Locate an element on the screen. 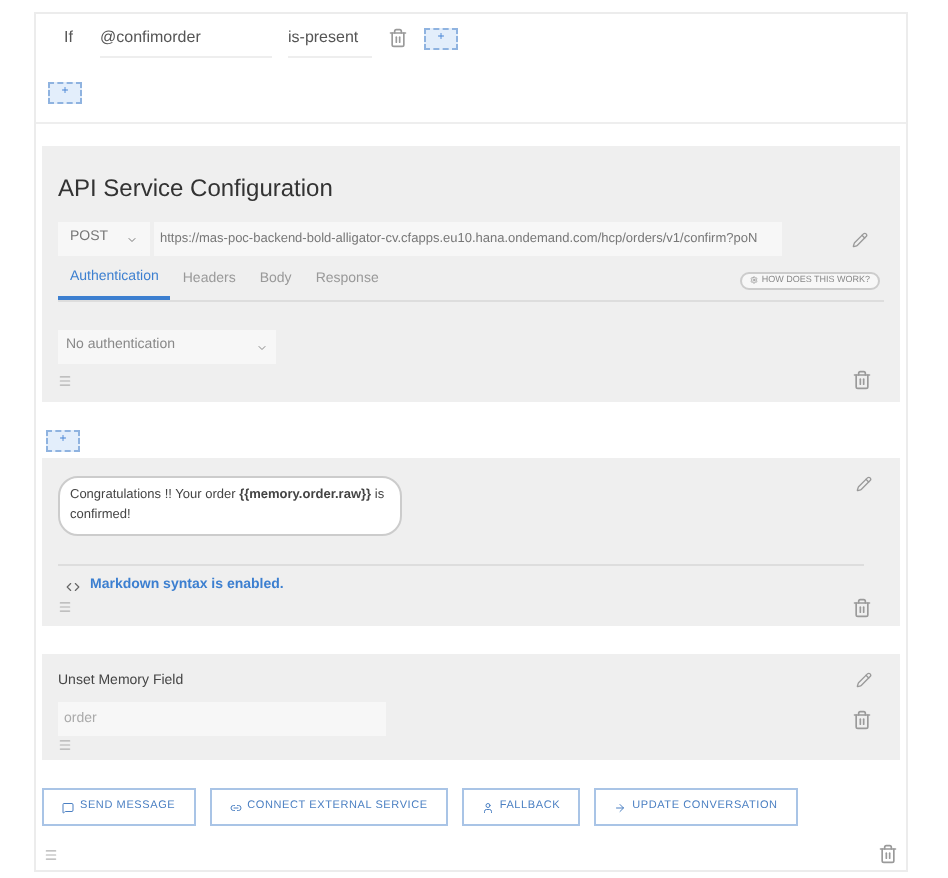 The image size is (948, 878). arrow-icon is located at coordinates (620, 807).